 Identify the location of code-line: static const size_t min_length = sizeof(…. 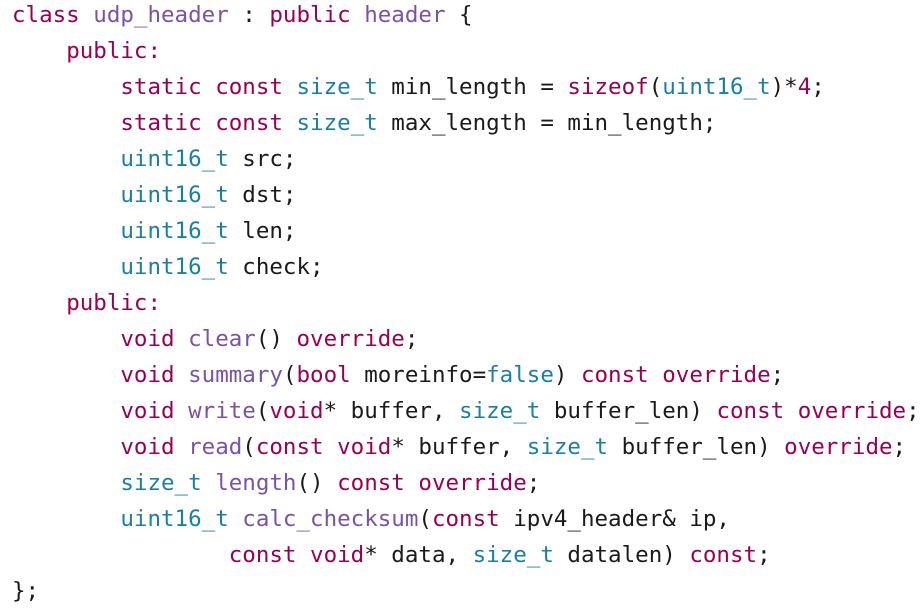
(467, 87).